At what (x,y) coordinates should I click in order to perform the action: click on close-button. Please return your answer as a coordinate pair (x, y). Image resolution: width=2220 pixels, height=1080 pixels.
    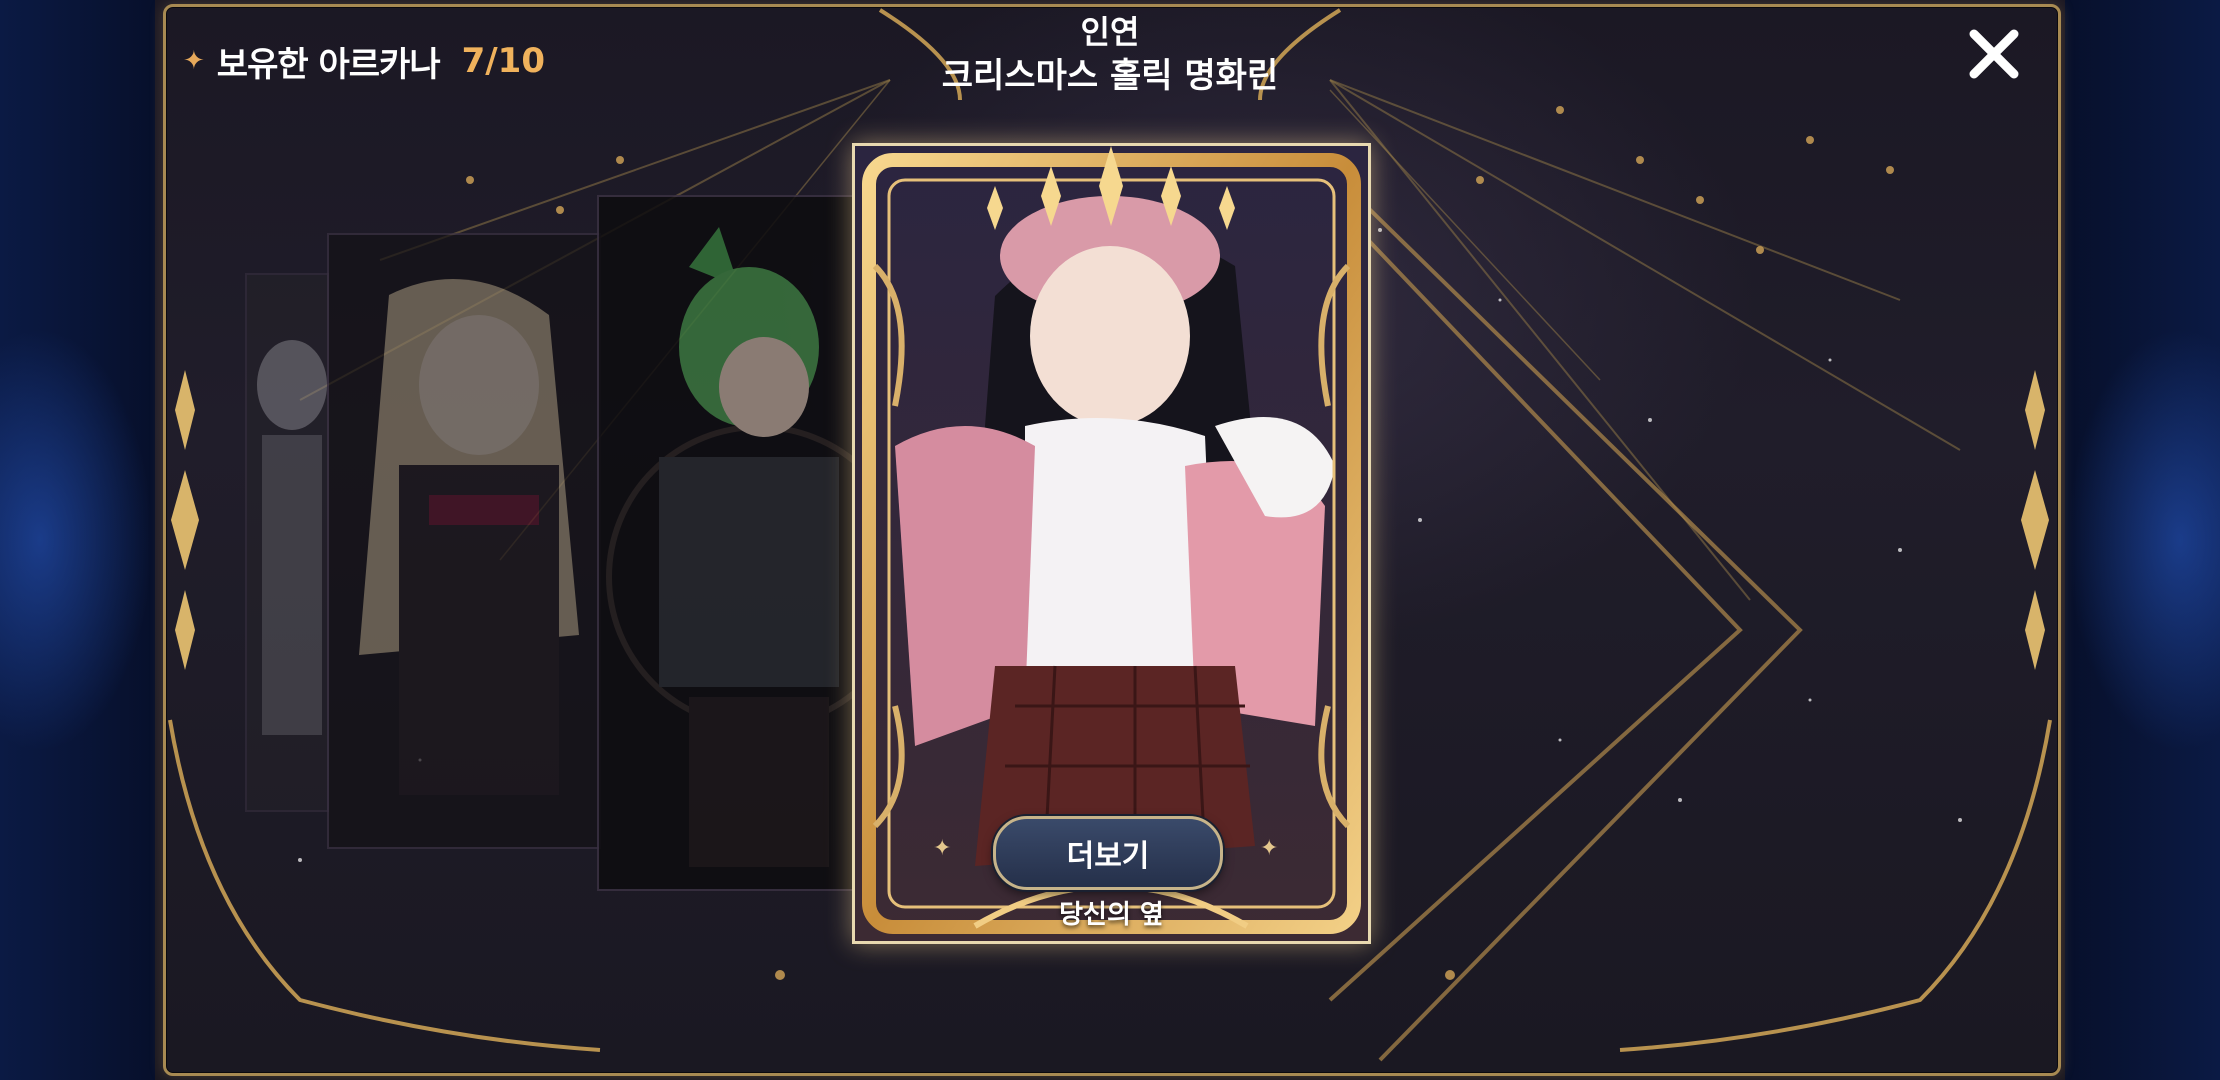
    Looking at the image, I should click on (1994, 54).